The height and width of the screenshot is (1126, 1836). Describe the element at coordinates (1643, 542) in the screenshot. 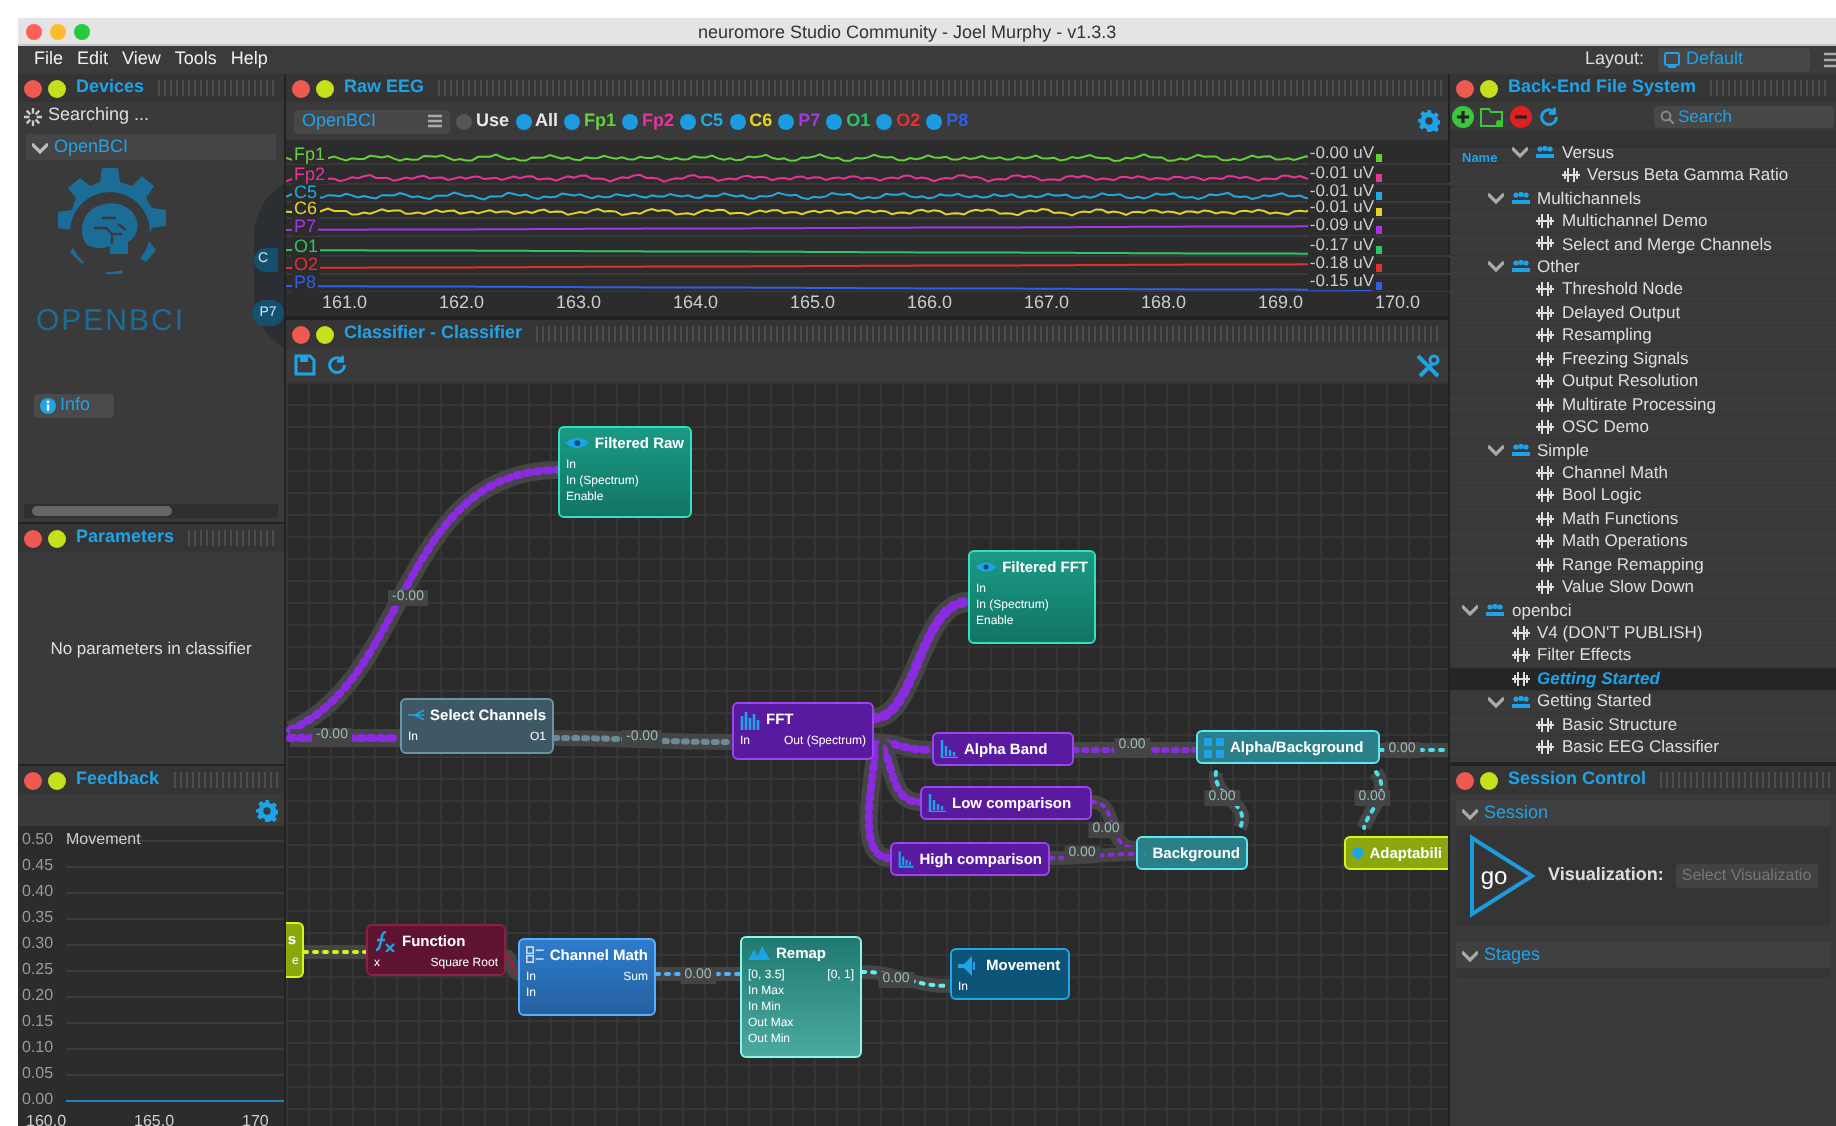

I see `tree-item: Math Operations` at that location.